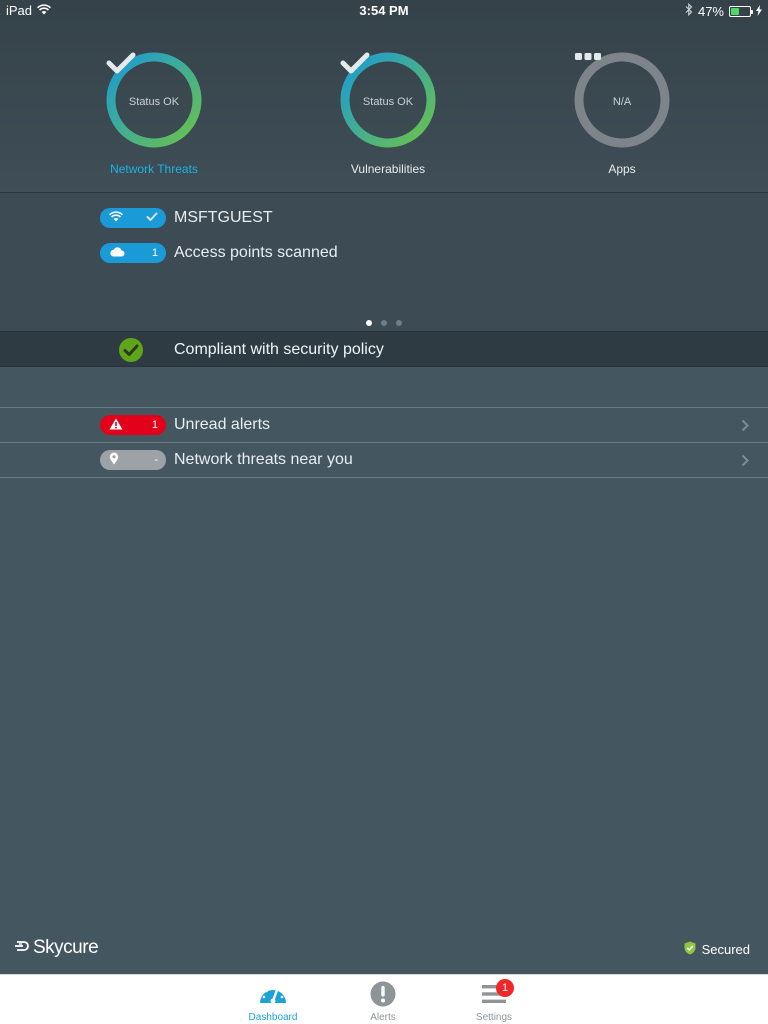 Image resolution: width=768 pixels, height=1024 pixels. I want to click on nearby-threats-count: -, so click(156, 460).